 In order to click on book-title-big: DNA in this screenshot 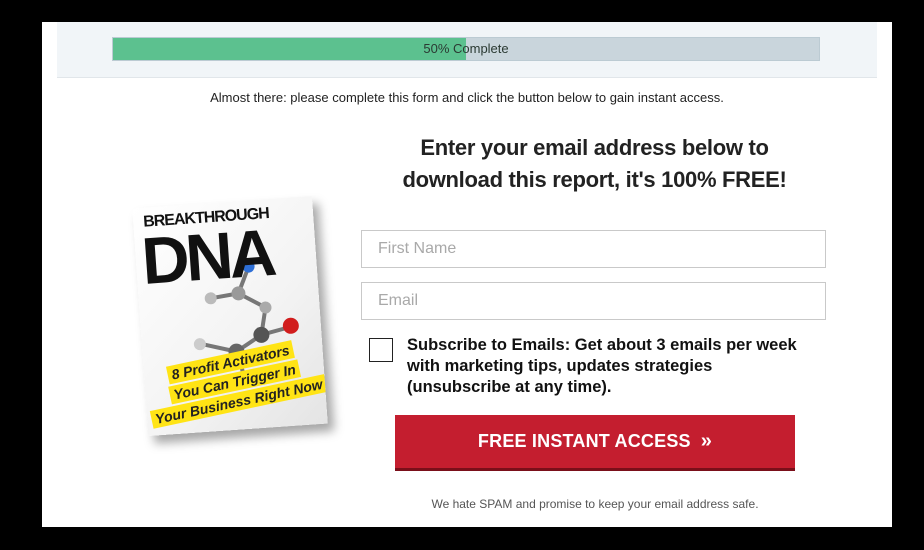, I will do `click(207, 256)`.